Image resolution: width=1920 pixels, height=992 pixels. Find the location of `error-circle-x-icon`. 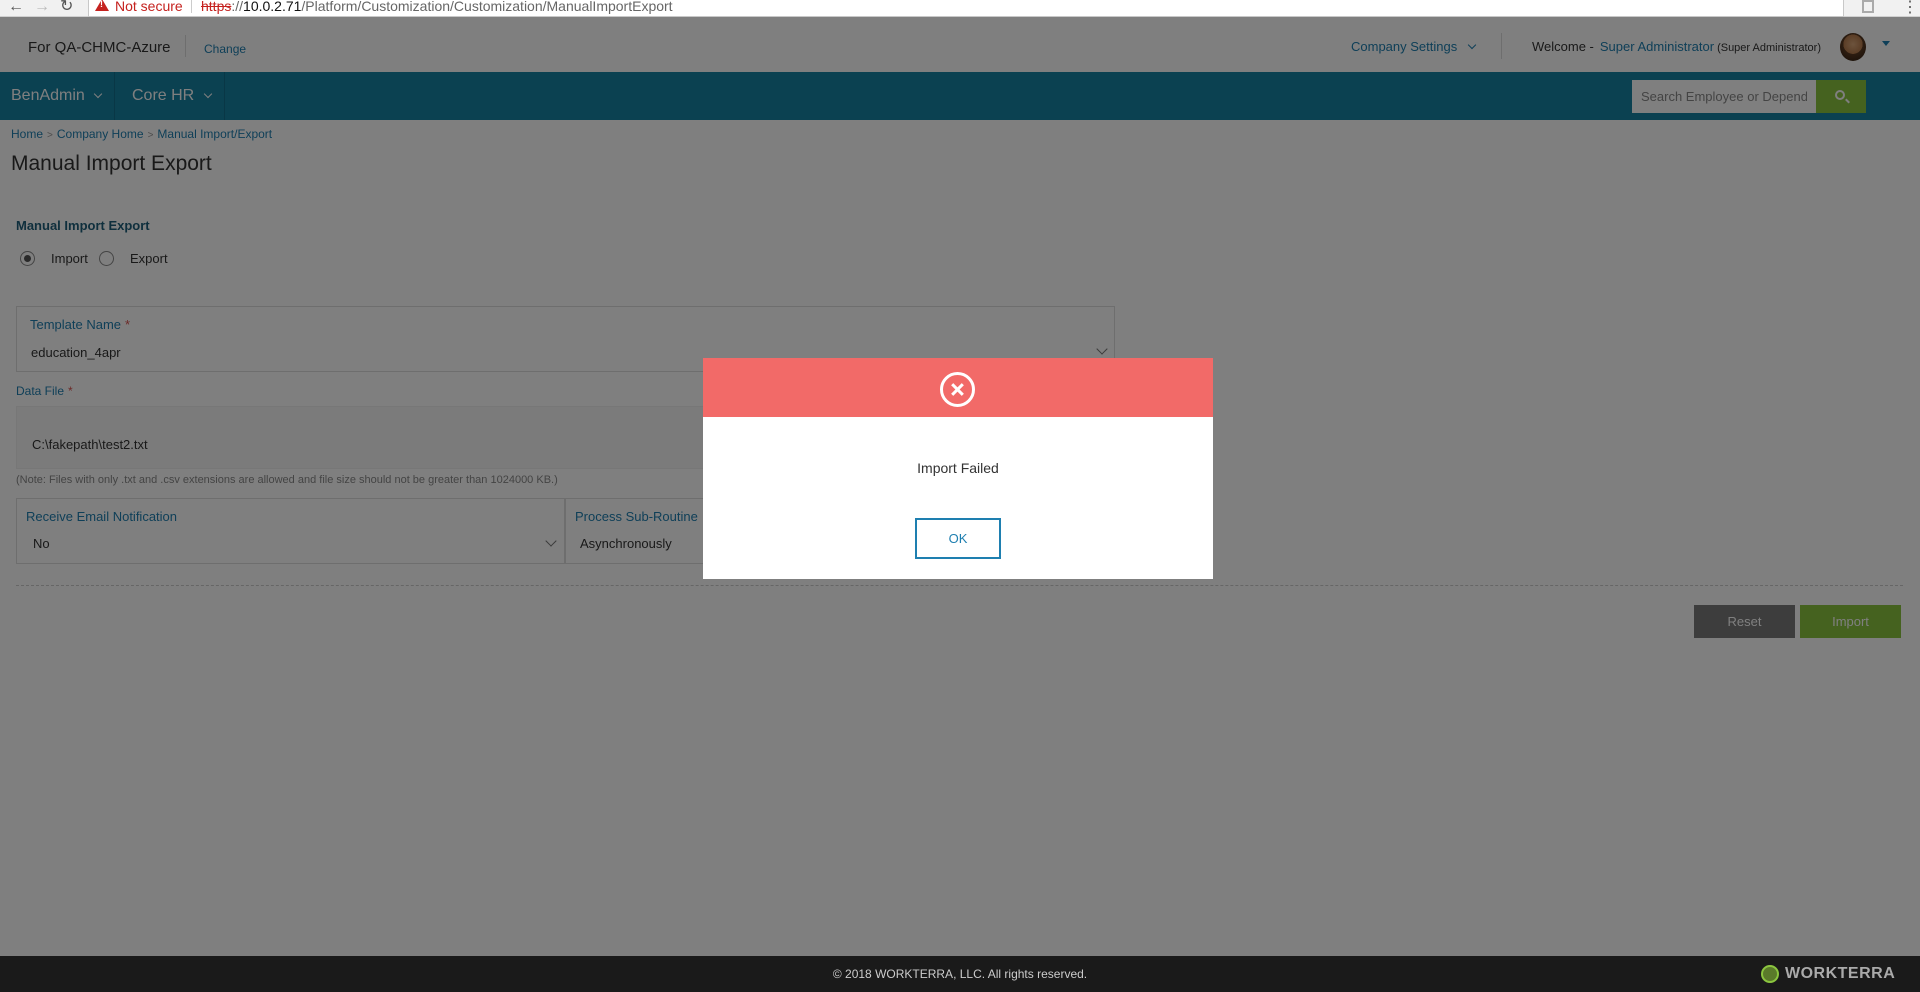

error-circle-x-icon is located at coordinates (957, 389).